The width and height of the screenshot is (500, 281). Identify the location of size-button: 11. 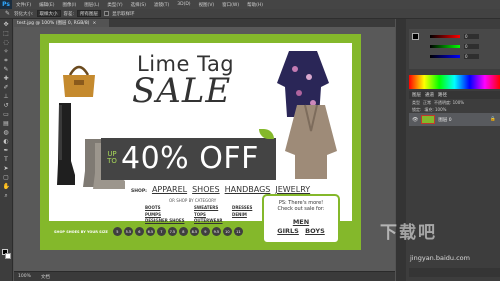
(238, 231).